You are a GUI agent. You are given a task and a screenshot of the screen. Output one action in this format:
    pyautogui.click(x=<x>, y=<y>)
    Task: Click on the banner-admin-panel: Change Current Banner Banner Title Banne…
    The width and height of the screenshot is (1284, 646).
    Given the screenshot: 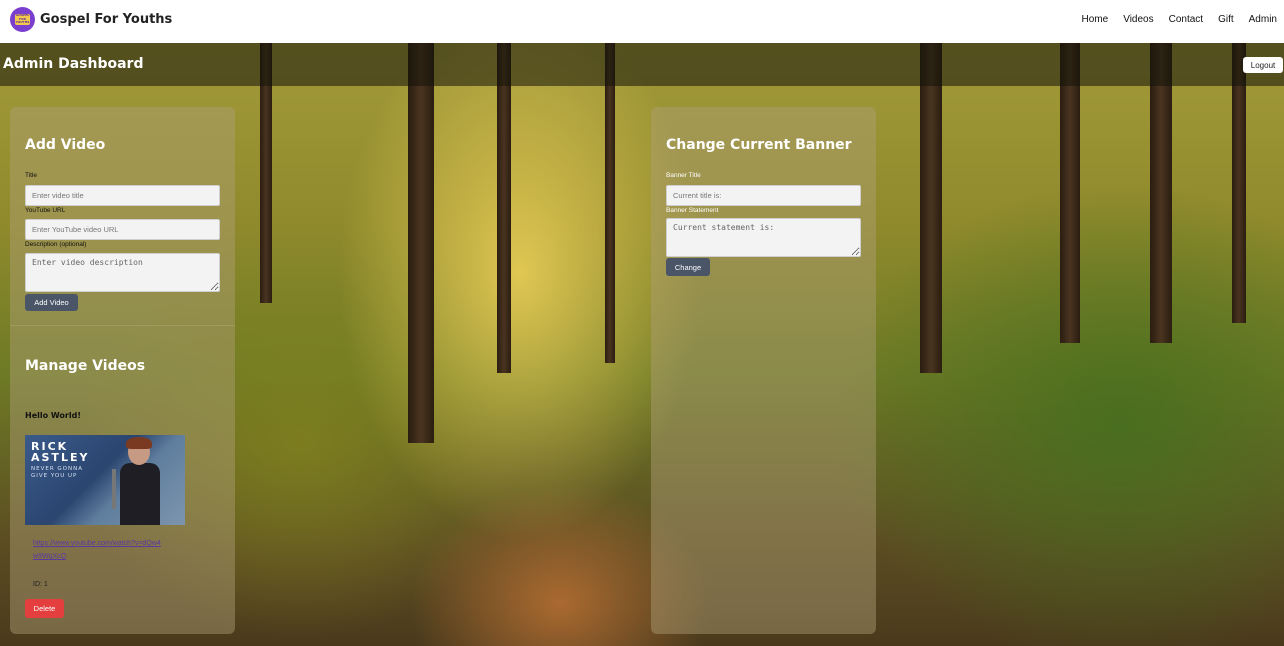 What is the action you would take?
    pyautogui.click(x=763, y=370)
    